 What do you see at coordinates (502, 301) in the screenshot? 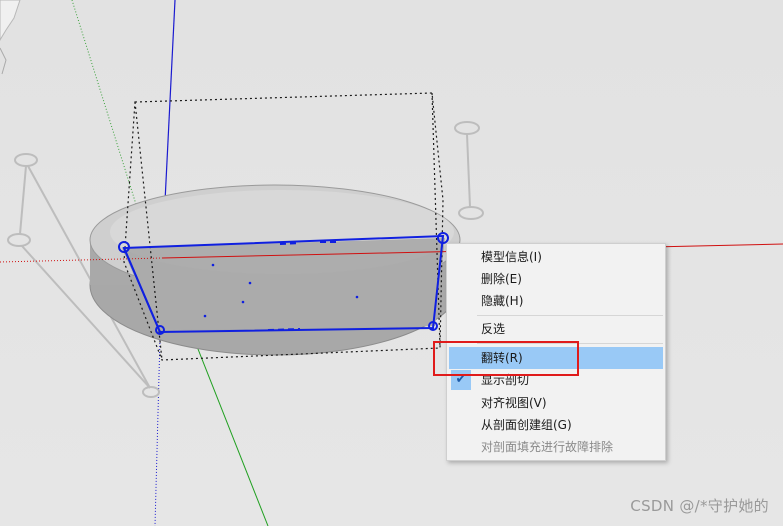
I see `menu-item-label: 隐藏(H)` at bounding box center [502, 301].